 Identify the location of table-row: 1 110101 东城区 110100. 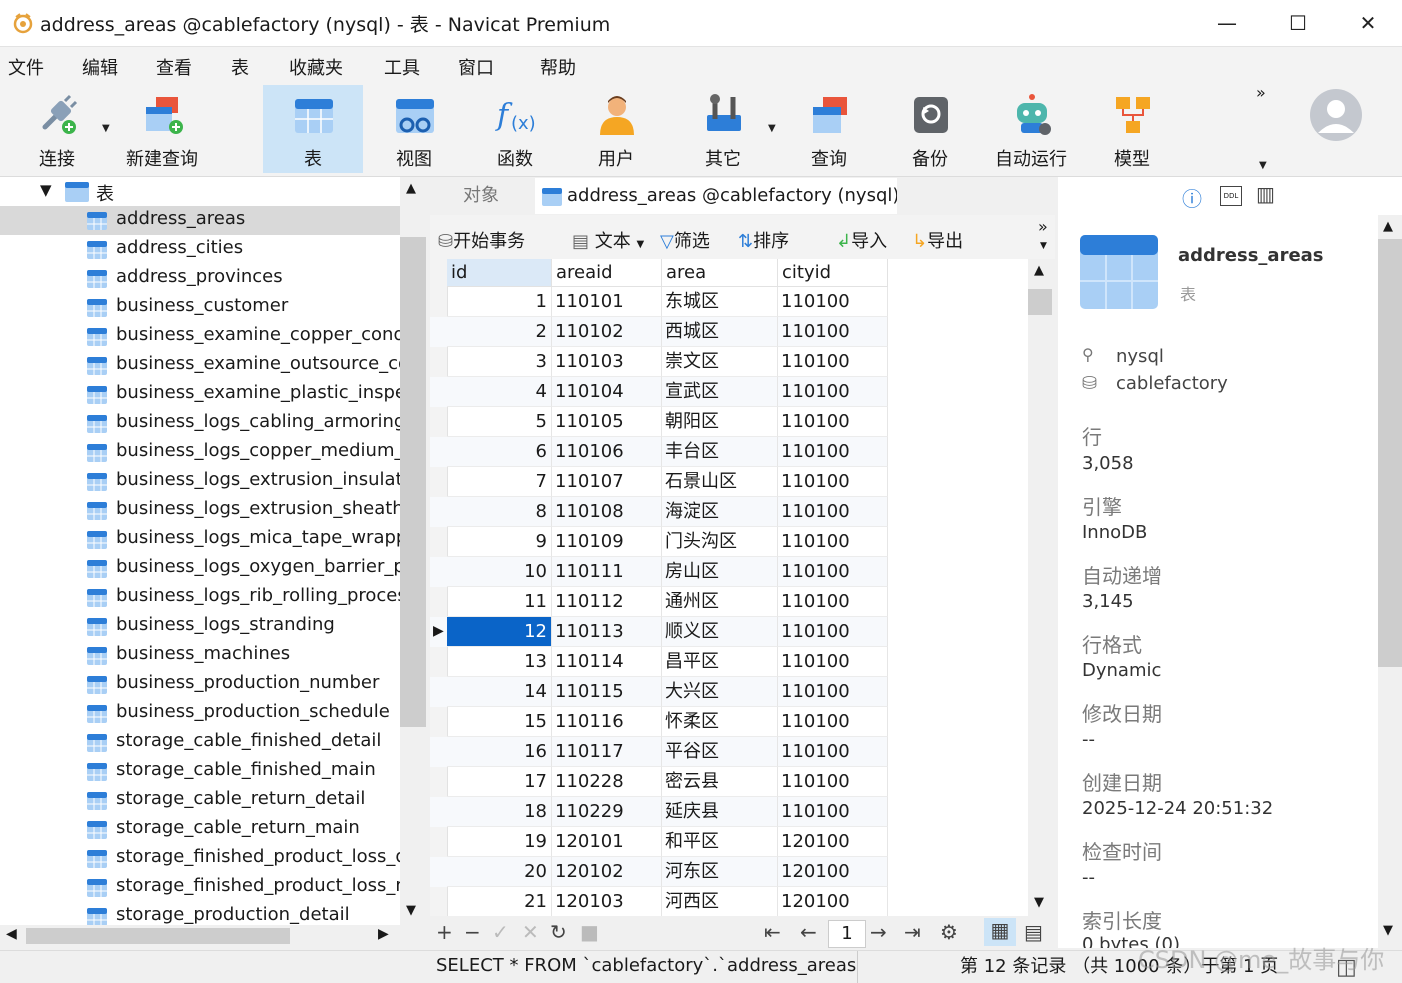
(659, 302).